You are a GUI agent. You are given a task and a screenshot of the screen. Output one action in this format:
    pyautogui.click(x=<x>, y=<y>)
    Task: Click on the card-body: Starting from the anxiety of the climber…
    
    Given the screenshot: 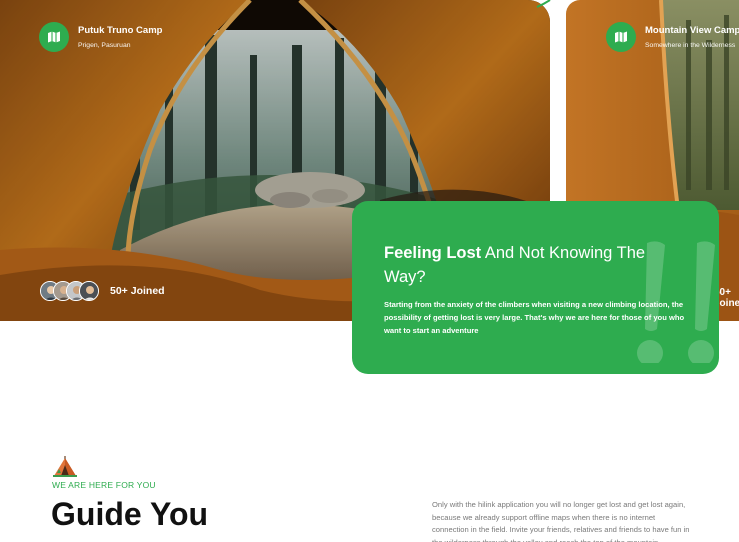 What is the action you would take?
    pyautogui.click(x=534, y=317)
    